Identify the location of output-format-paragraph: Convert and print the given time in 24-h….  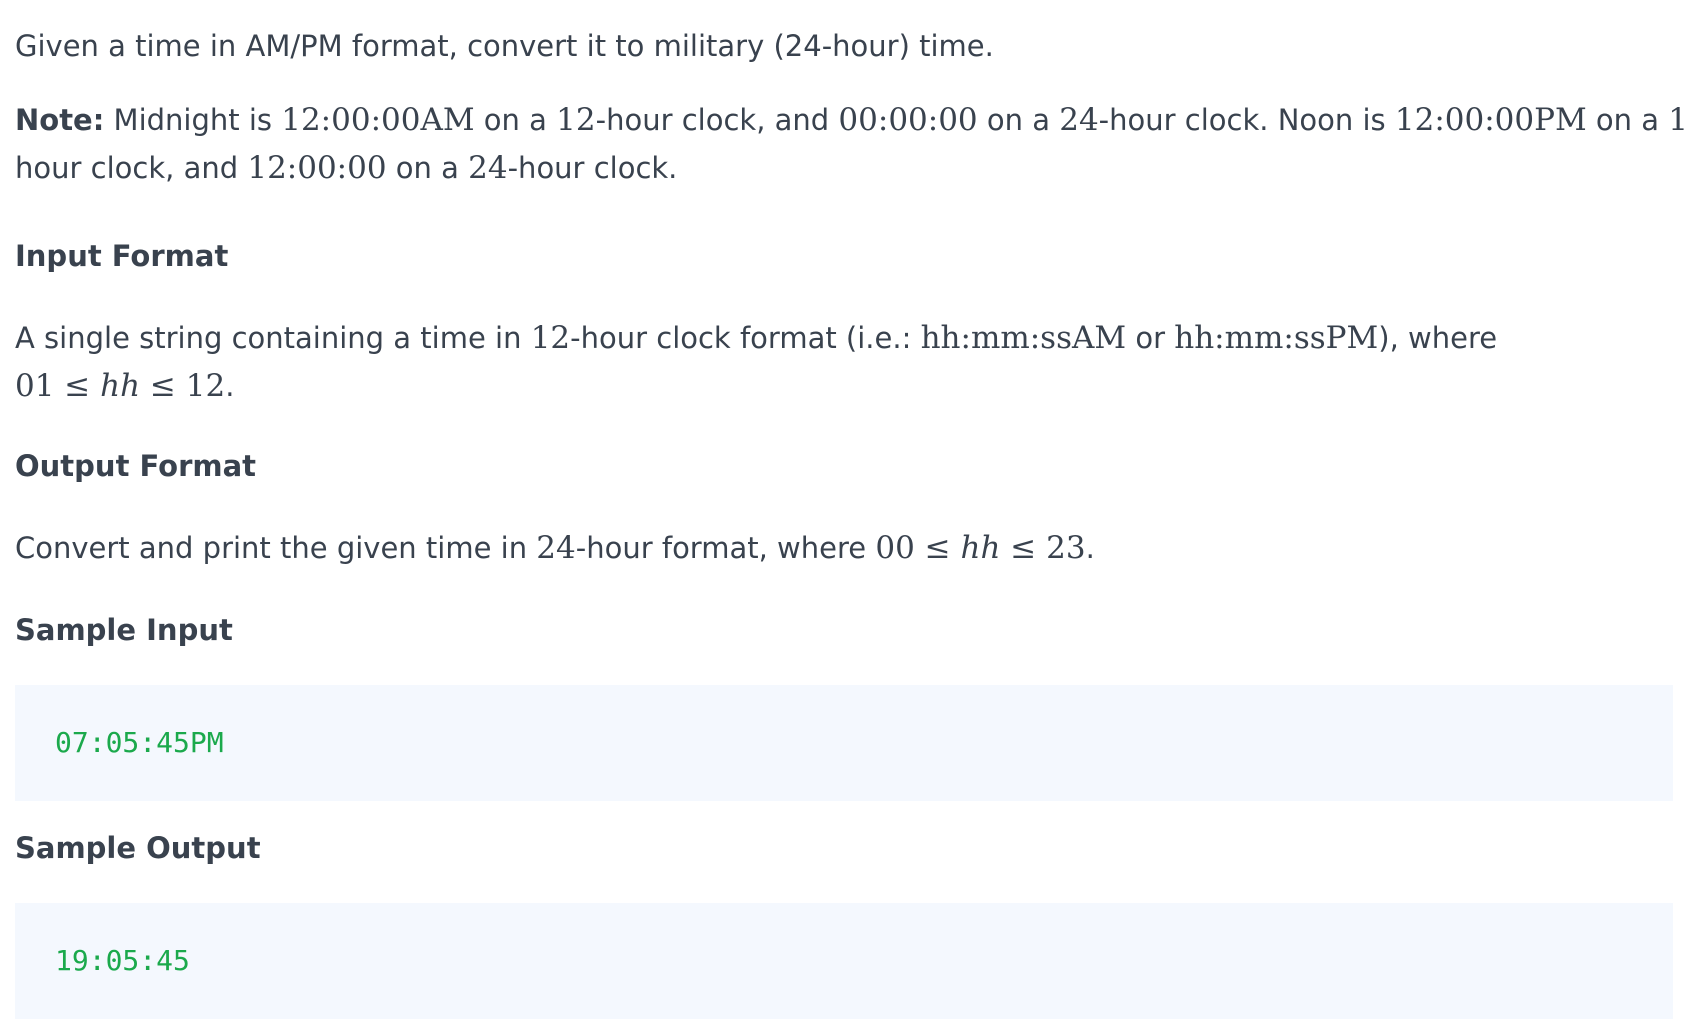
(555, 548).